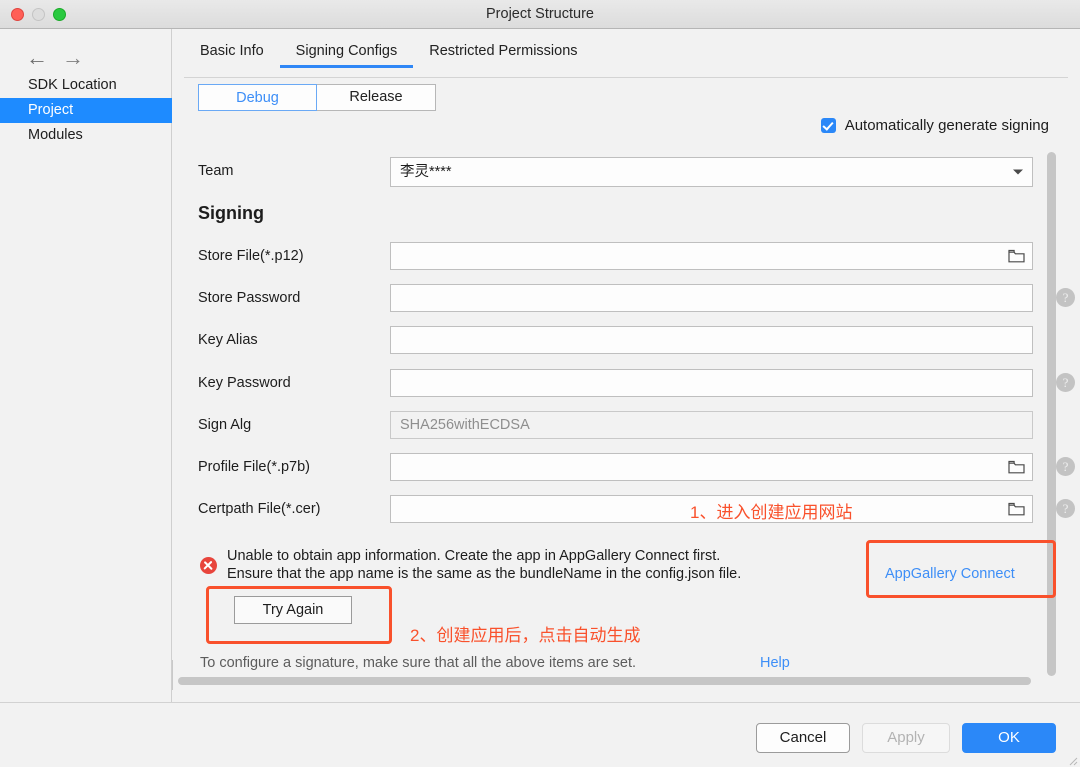 This screenshot has width=1080, height=767. Describe the element at coordinates (465, 425) in the screenshot. I see `sign-alg-value: SHA256withECDSA` at that location.